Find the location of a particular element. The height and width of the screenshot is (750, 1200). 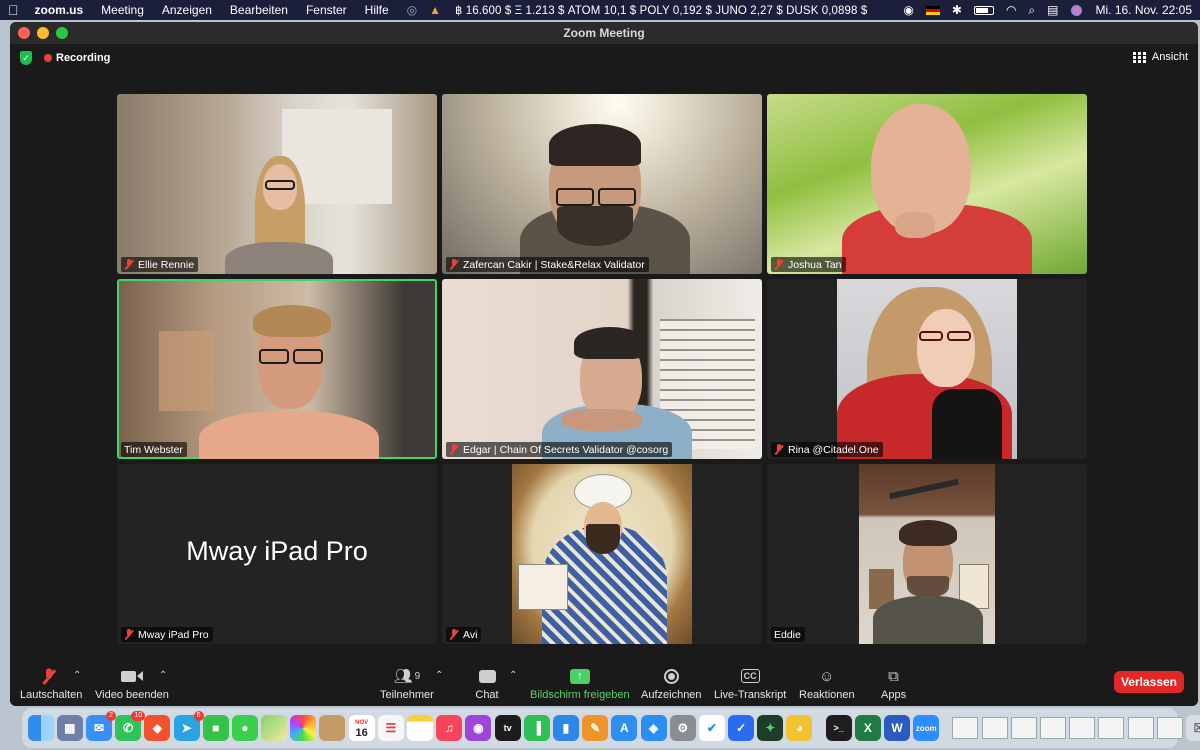

trash-icon: ☒ is located at coordinates (1192, 728).